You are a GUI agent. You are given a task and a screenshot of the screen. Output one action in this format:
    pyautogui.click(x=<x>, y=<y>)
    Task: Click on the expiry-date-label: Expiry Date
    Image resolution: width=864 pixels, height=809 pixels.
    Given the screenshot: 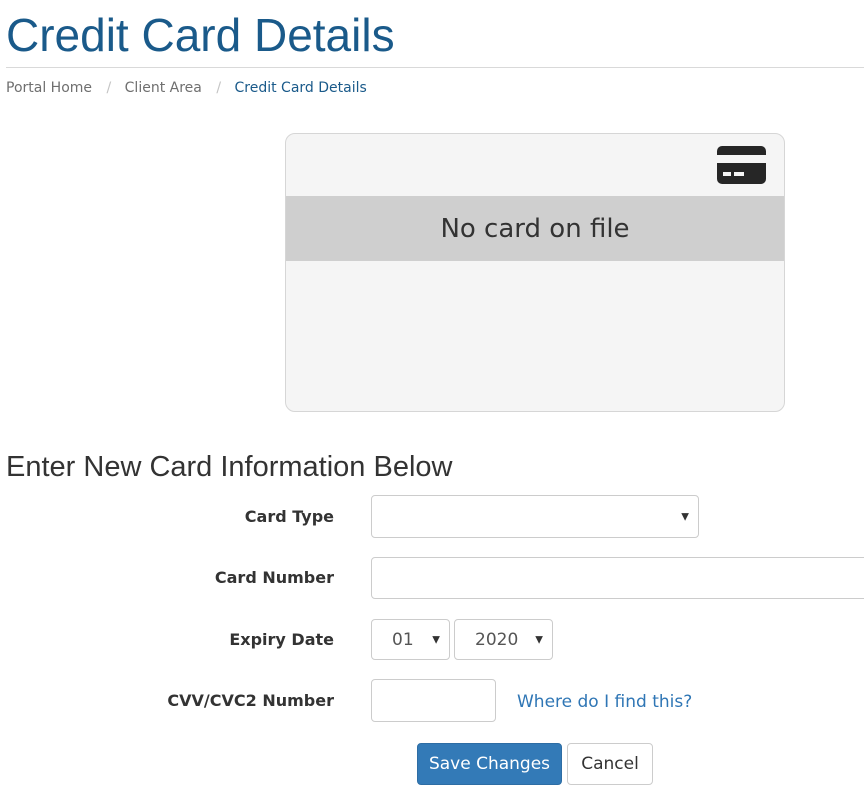 What is the action you would take?
    pyautogui.click(x=281, y=639)
    